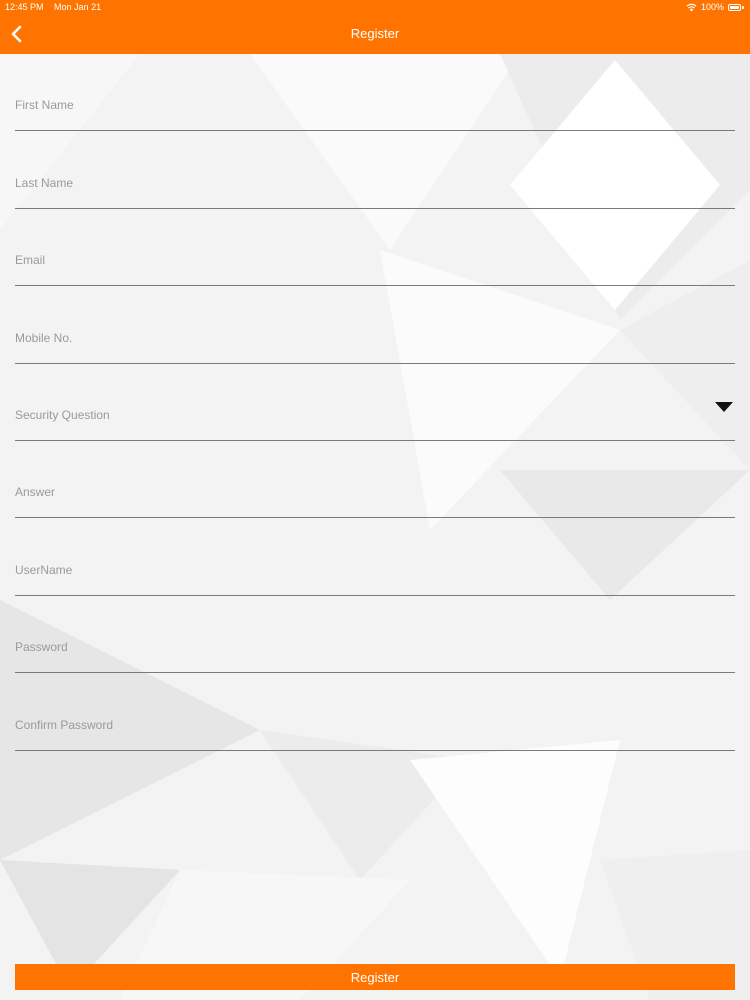  What do you see at coordinates (375, 264) in the screenshot?
I see `email-input` at bounding box center [375, 264].